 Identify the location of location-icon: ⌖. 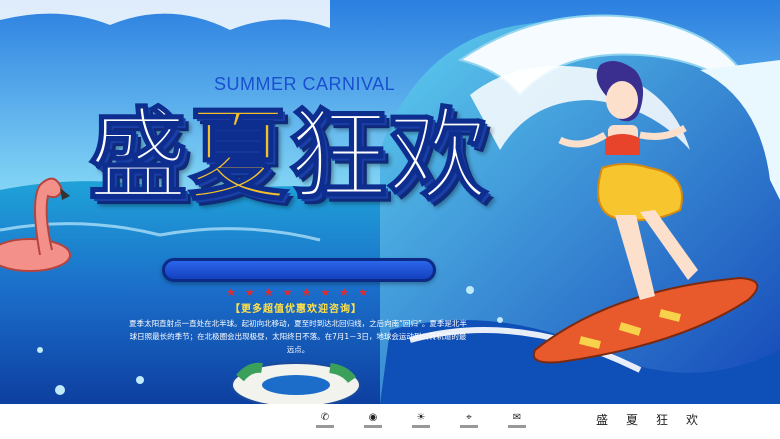
(469, 420).